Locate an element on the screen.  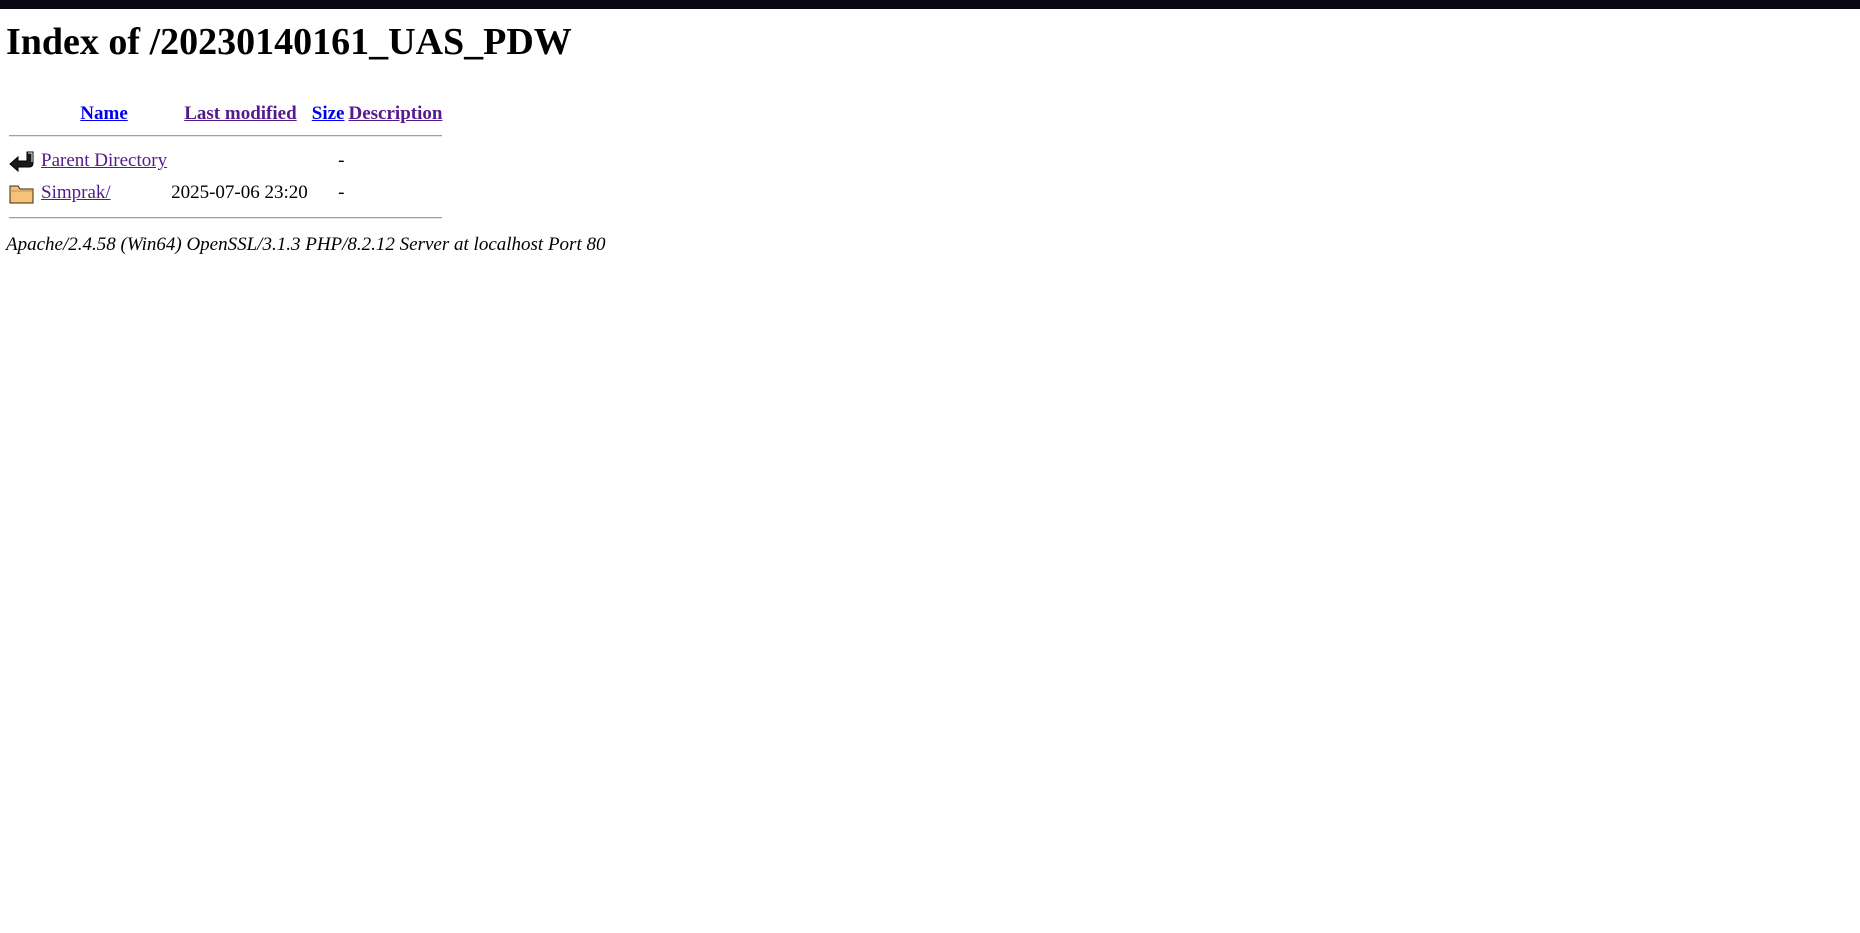
size-column-header: Size is located at coordinates (328, 114).